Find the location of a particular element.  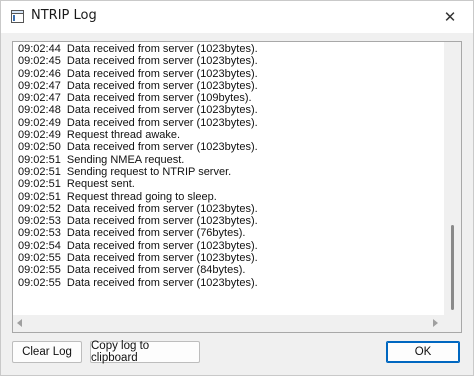

log-line: 09:02:49 Request thread awake. is located at coordinates (99, 135).